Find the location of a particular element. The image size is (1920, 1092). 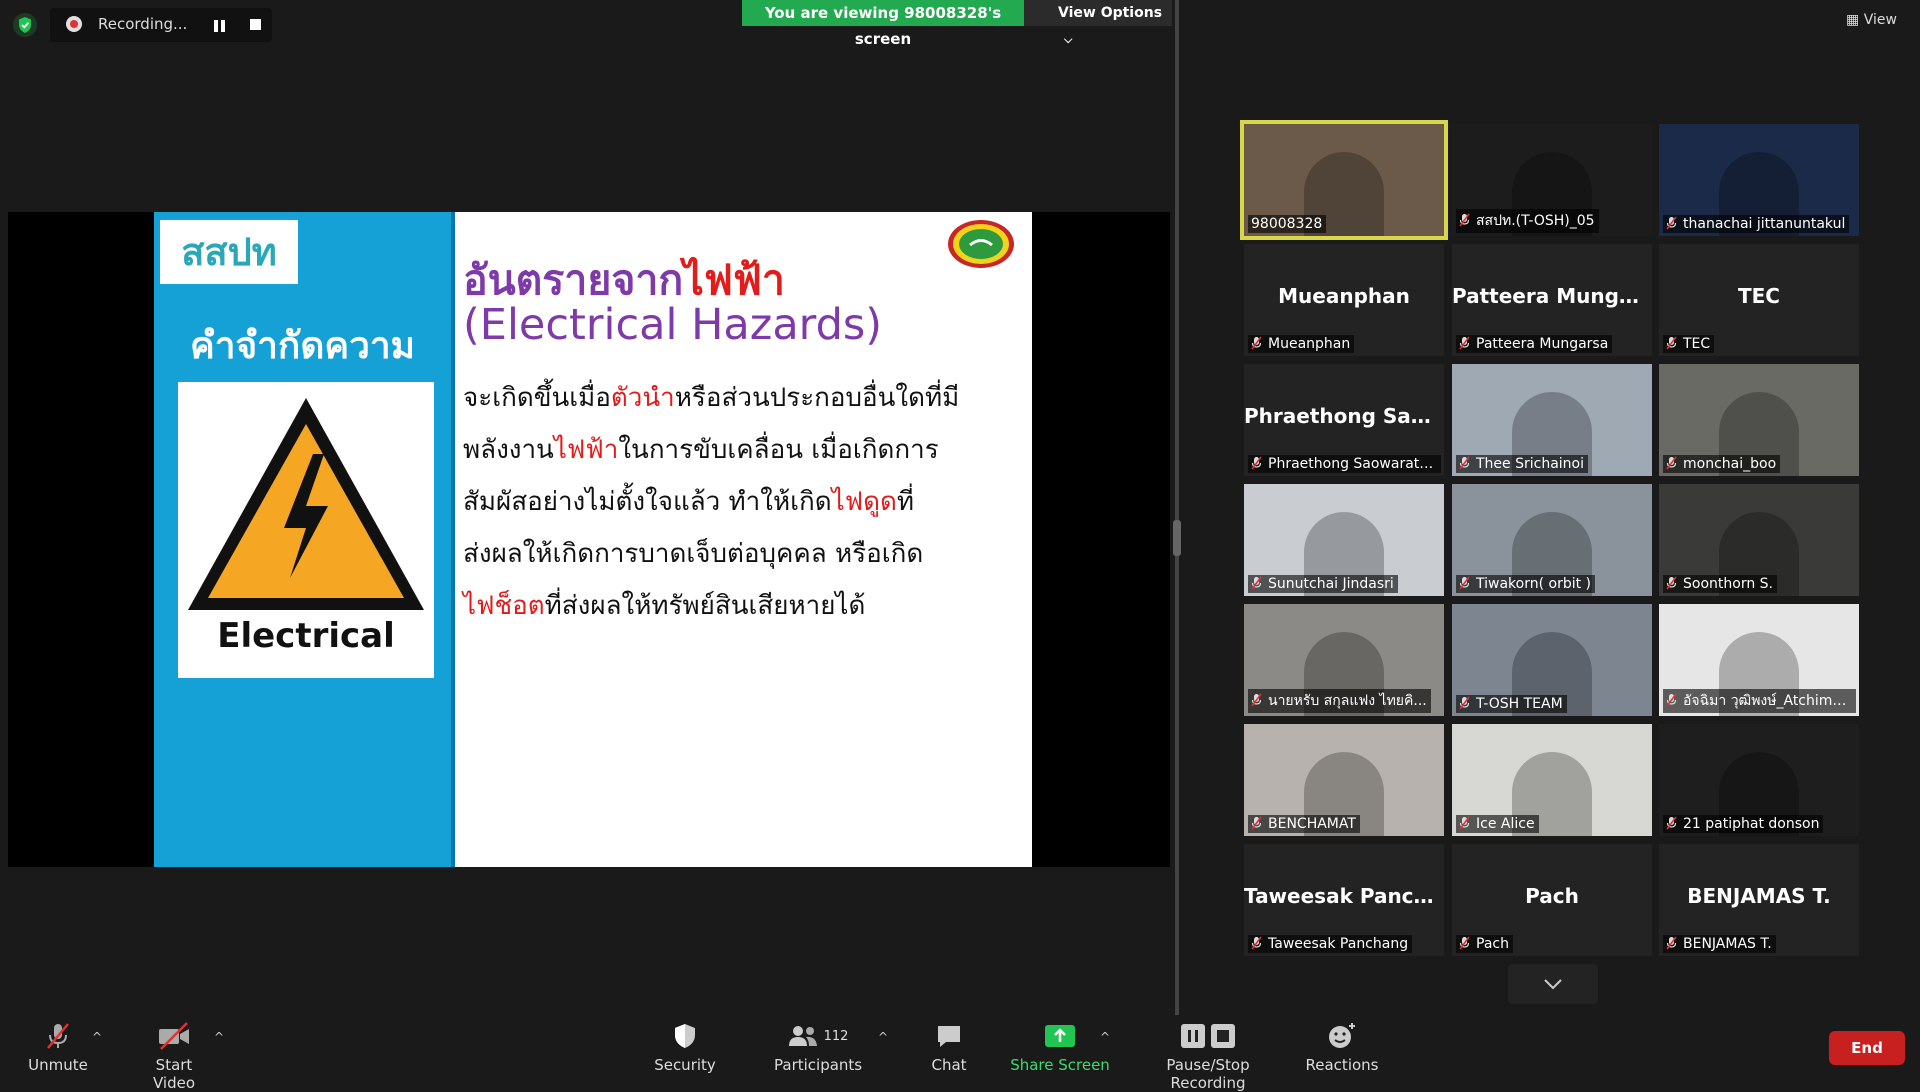

participant-tile: Tiwakorn( orbit ) is located at coordinates (1552, 540).